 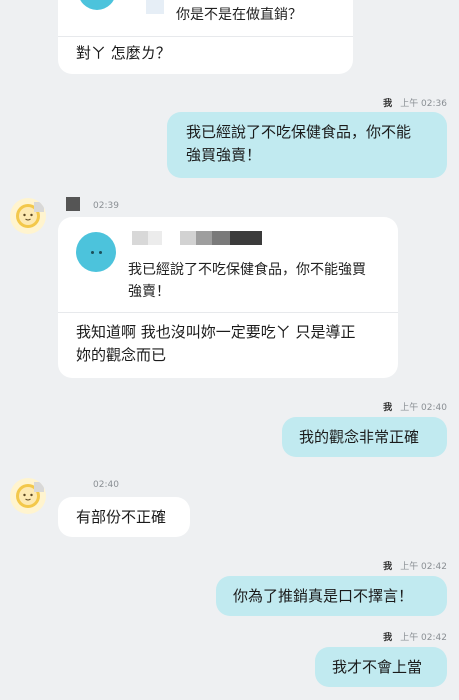 I want to click on message-text-line: 強買強賣！, so click(x=224, y=155).